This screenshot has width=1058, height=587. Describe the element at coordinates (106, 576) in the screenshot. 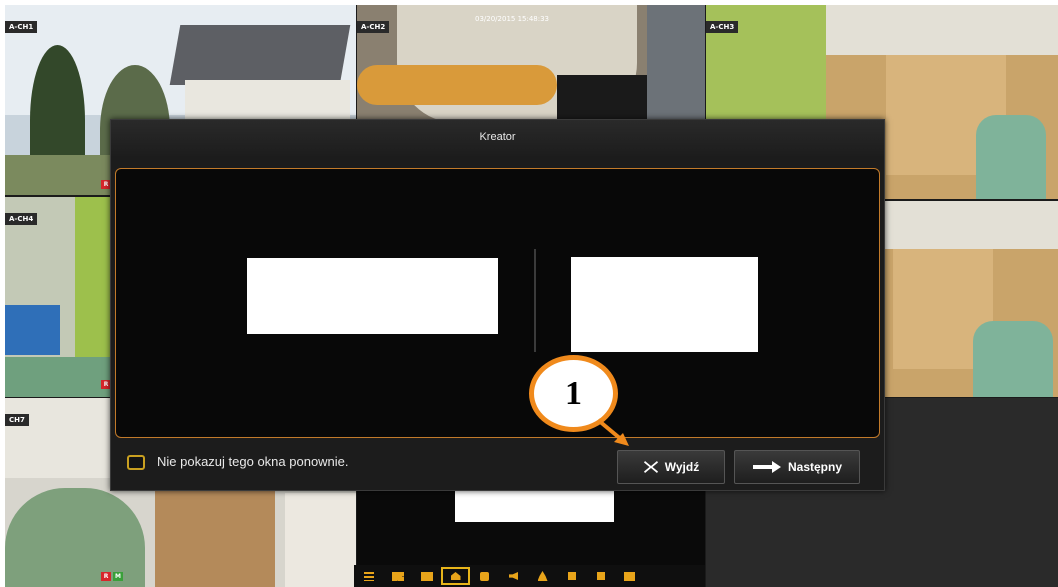

I see `record-indicator: R` at that location.